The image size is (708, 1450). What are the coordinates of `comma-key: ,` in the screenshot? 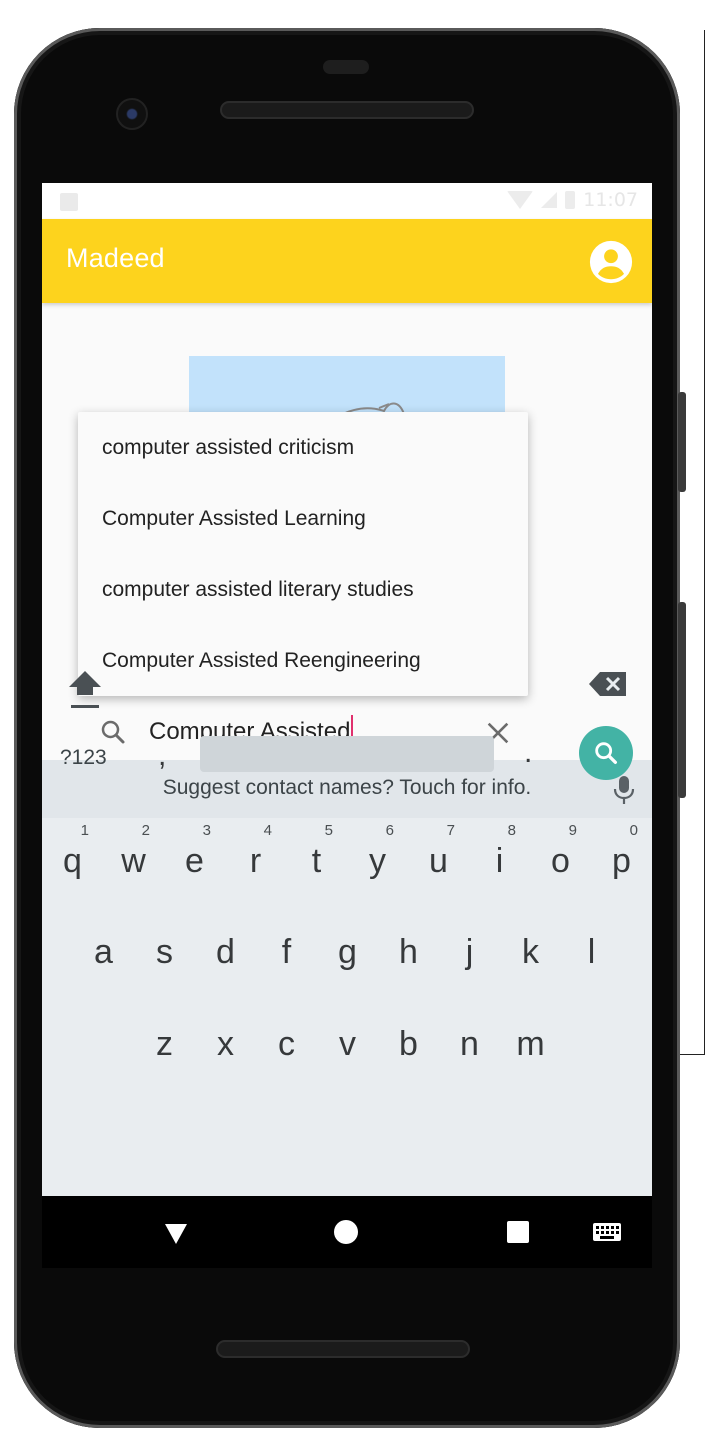 It's located at (162, 756).